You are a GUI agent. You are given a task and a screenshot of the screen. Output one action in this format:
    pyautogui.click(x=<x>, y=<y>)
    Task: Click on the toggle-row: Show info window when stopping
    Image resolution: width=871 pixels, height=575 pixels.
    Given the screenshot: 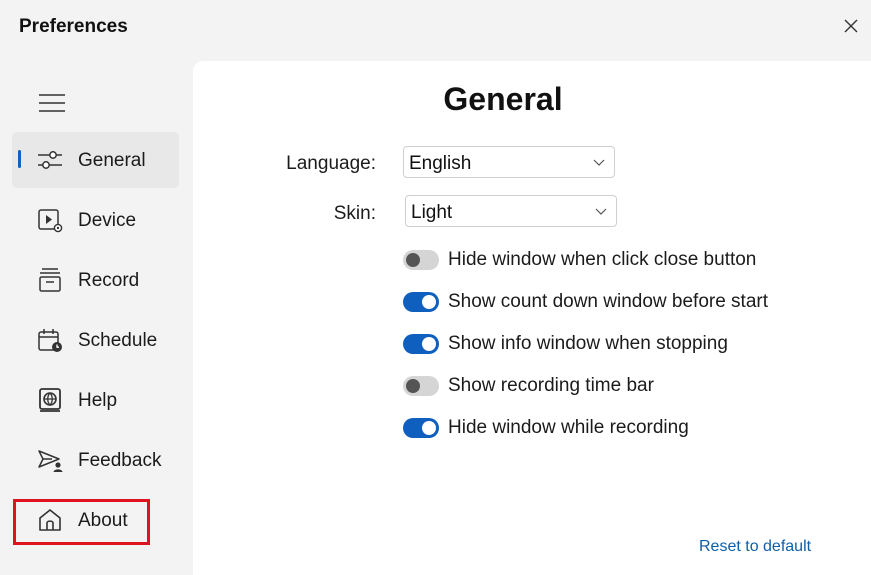 What is the action you would take?
    pyautogui.click(x=565, y=344)
    